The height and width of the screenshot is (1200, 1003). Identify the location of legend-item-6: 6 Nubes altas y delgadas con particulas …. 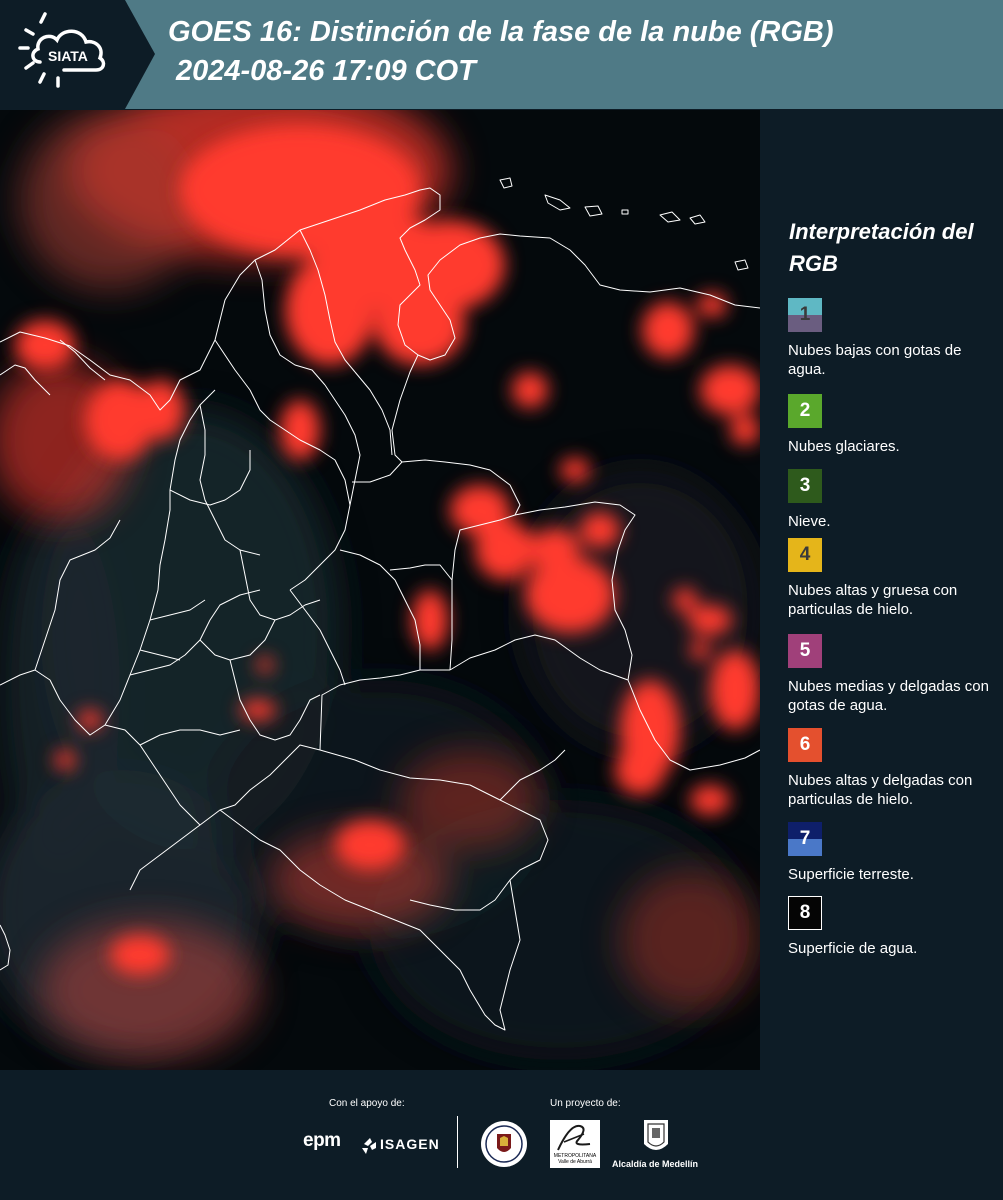
(893, 768).